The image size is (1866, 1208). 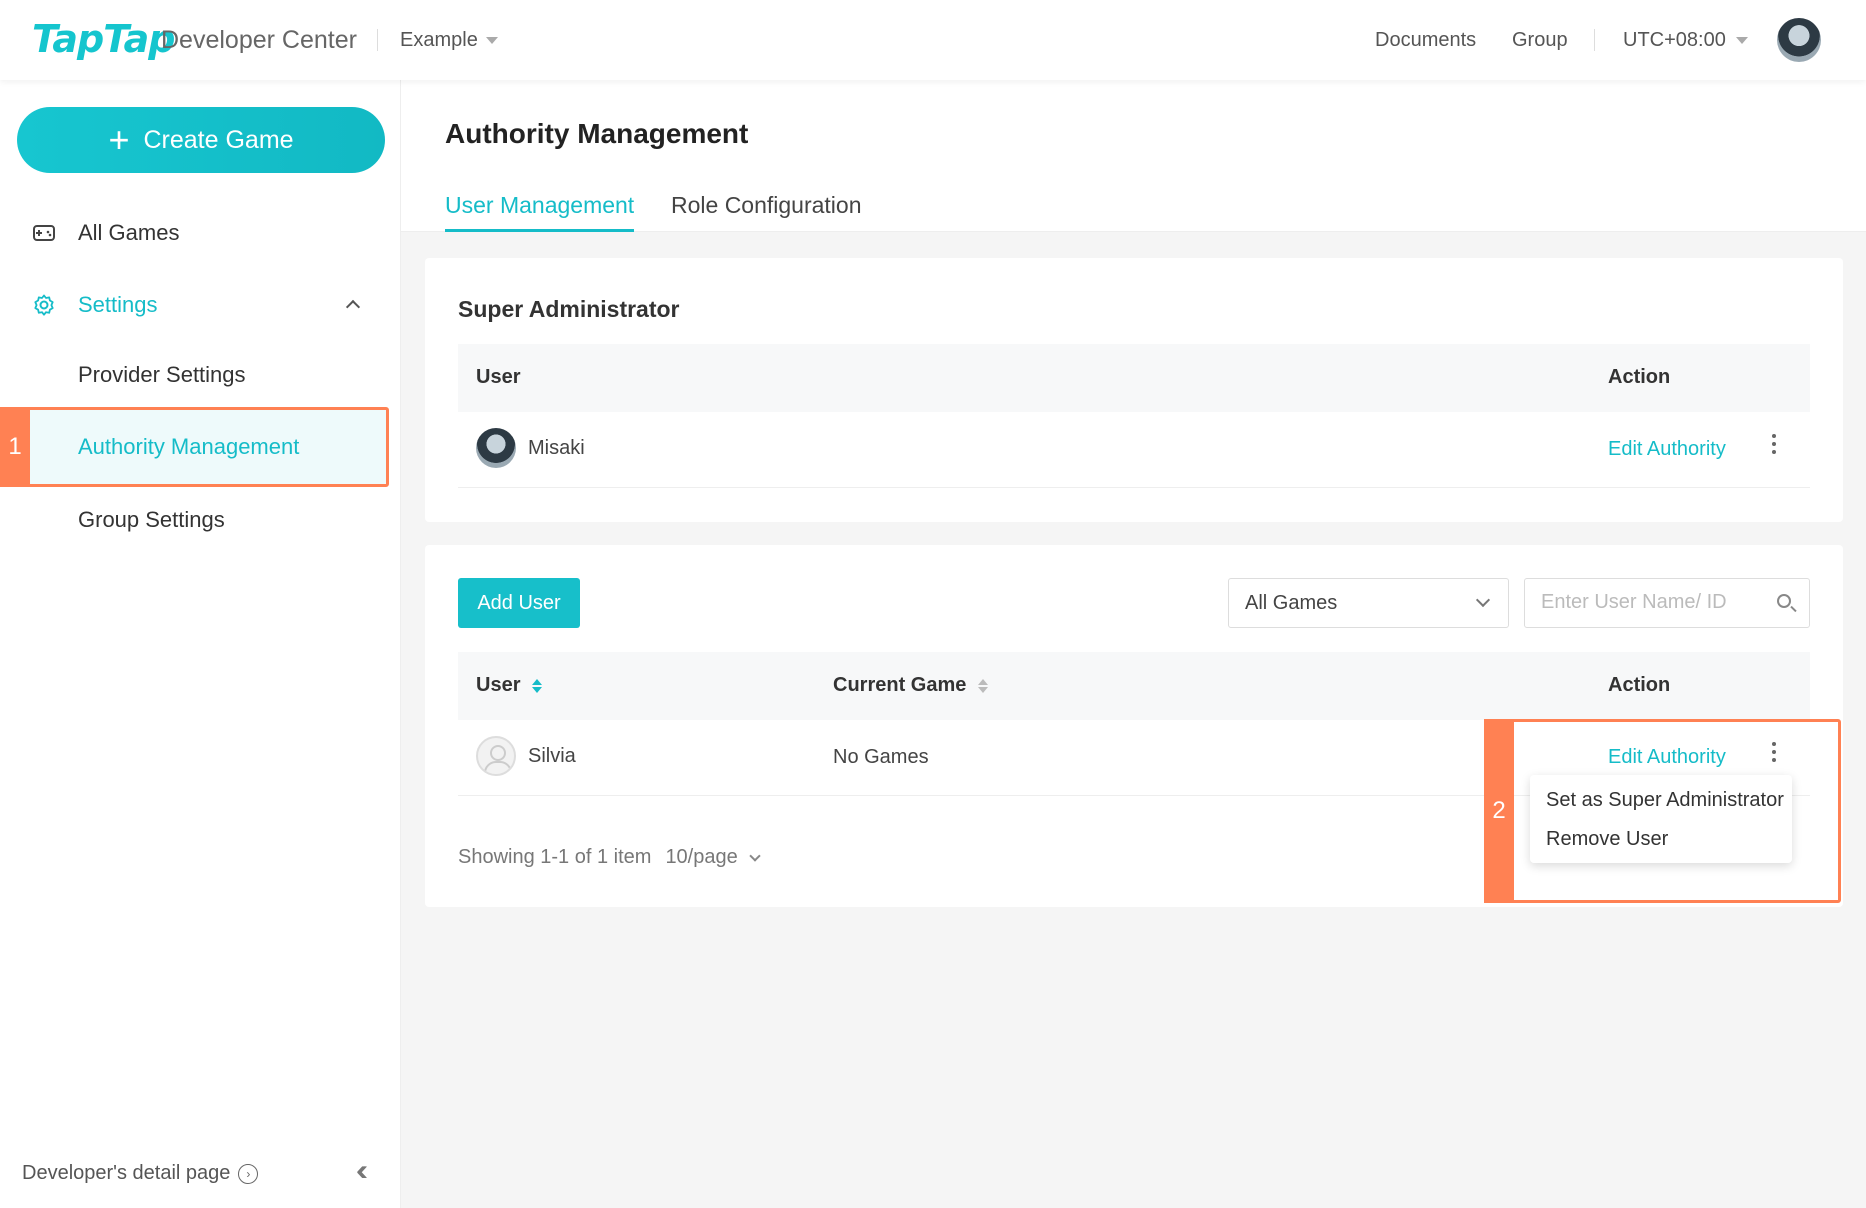 What do you see at coordinates (569, 309) in the screenshot?
I see `card-title: Super Administrator` at bounding box center [569, 309].